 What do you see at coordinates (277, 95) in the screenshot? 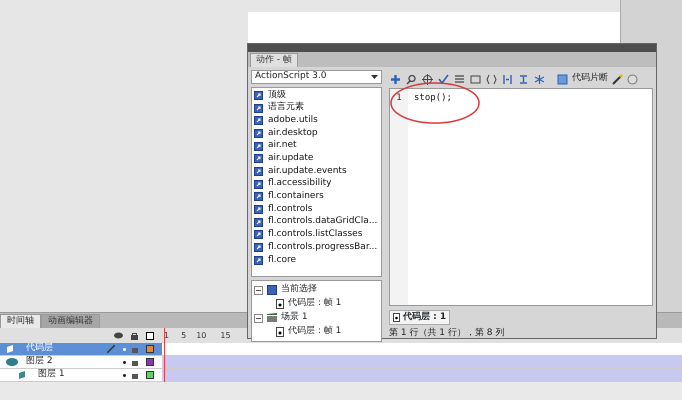
I see `library-item: 顶级` at bounding box center [277, 95].